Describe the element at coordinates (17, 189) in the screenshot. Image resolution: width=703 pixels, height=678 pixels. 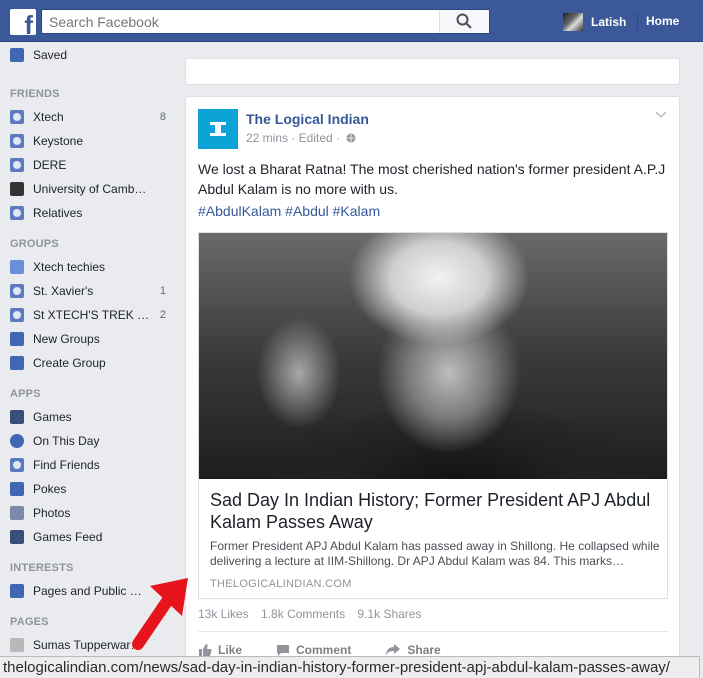
I see `graduation-cap-icon` at that location.